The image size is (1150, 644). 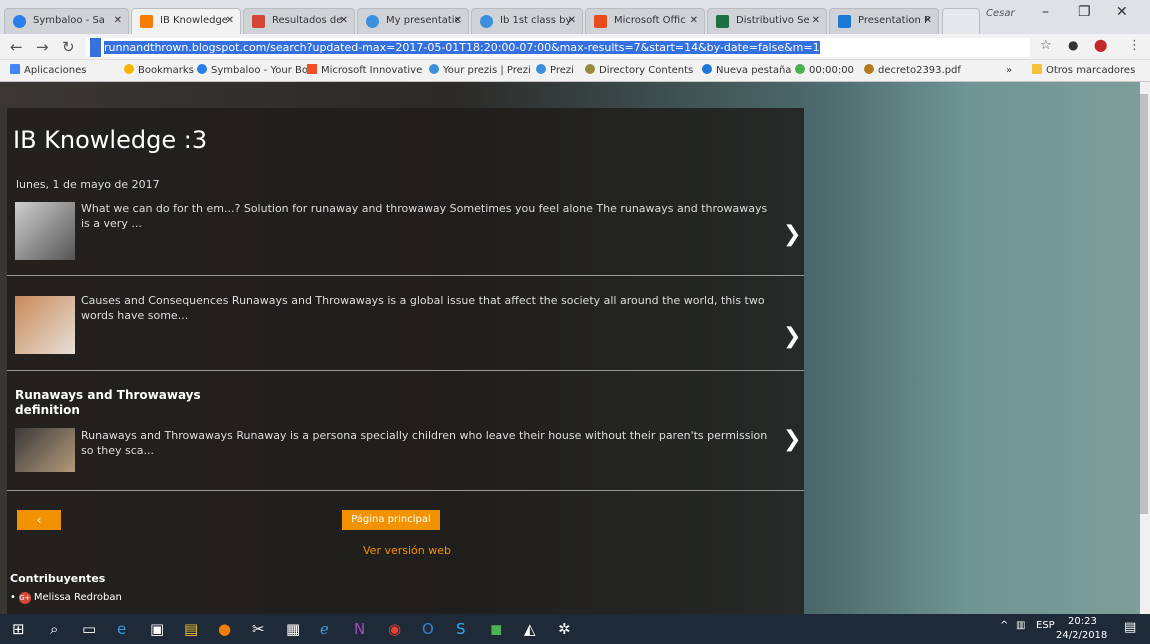 I want to click on bookmark-symbaloo: Symbaloo - Your Boo, so click(x=255, y=71).